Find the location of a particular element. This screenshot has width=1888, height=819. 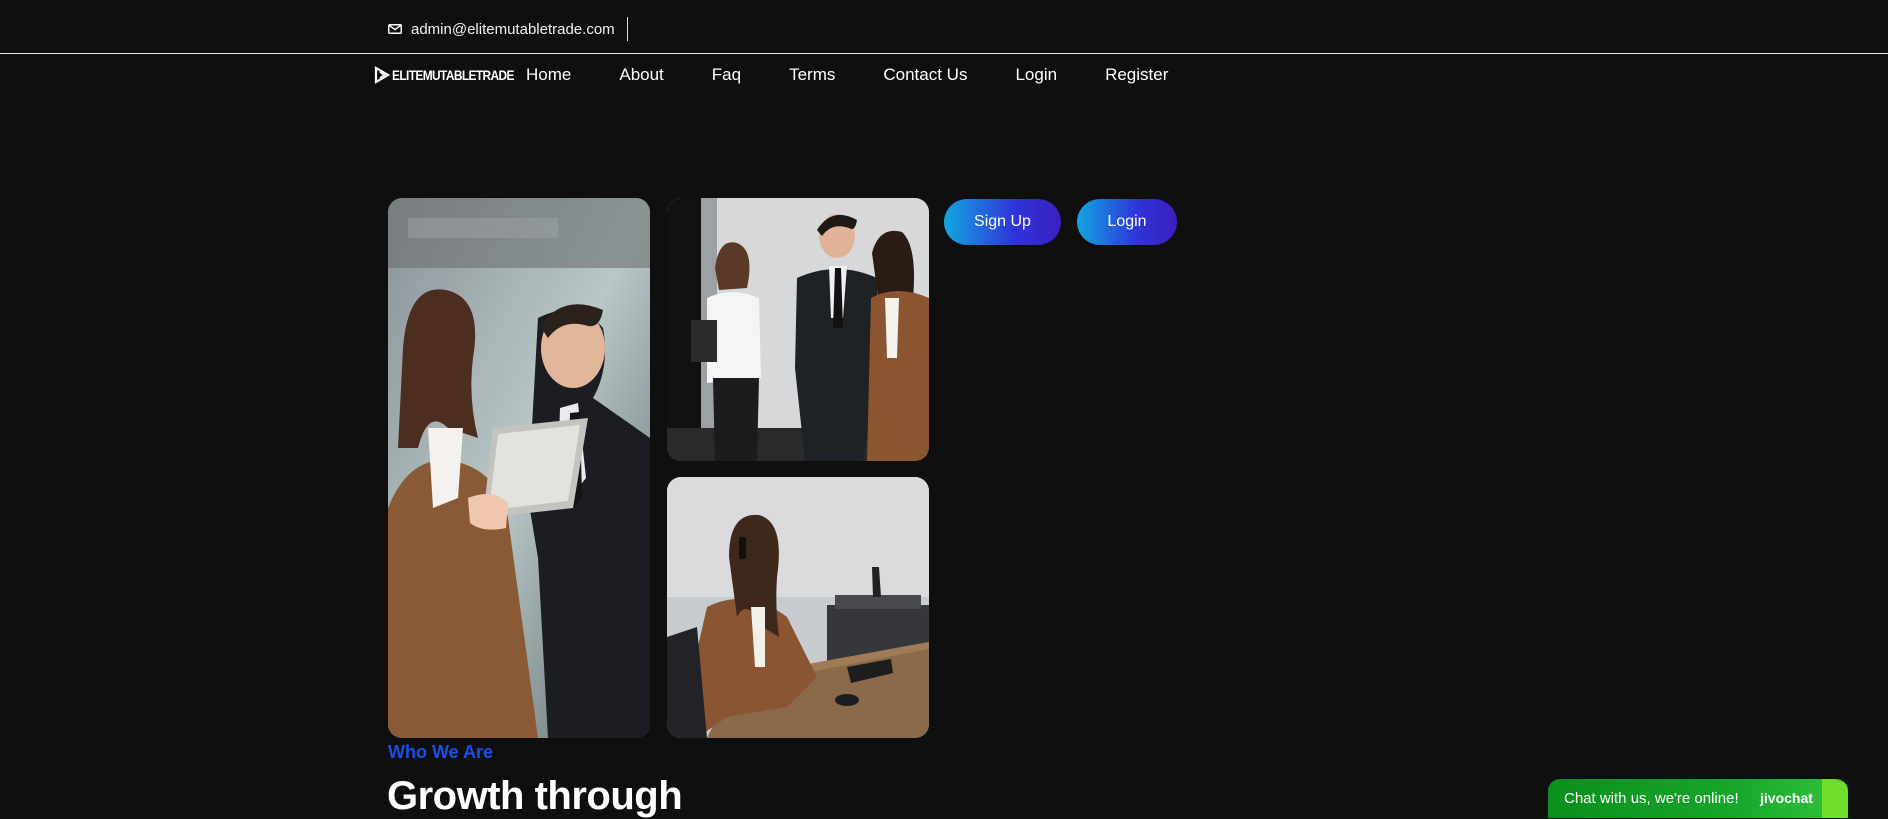

top-bar: admin@elitemutabletrade.com is located at coordinates (944, 27).